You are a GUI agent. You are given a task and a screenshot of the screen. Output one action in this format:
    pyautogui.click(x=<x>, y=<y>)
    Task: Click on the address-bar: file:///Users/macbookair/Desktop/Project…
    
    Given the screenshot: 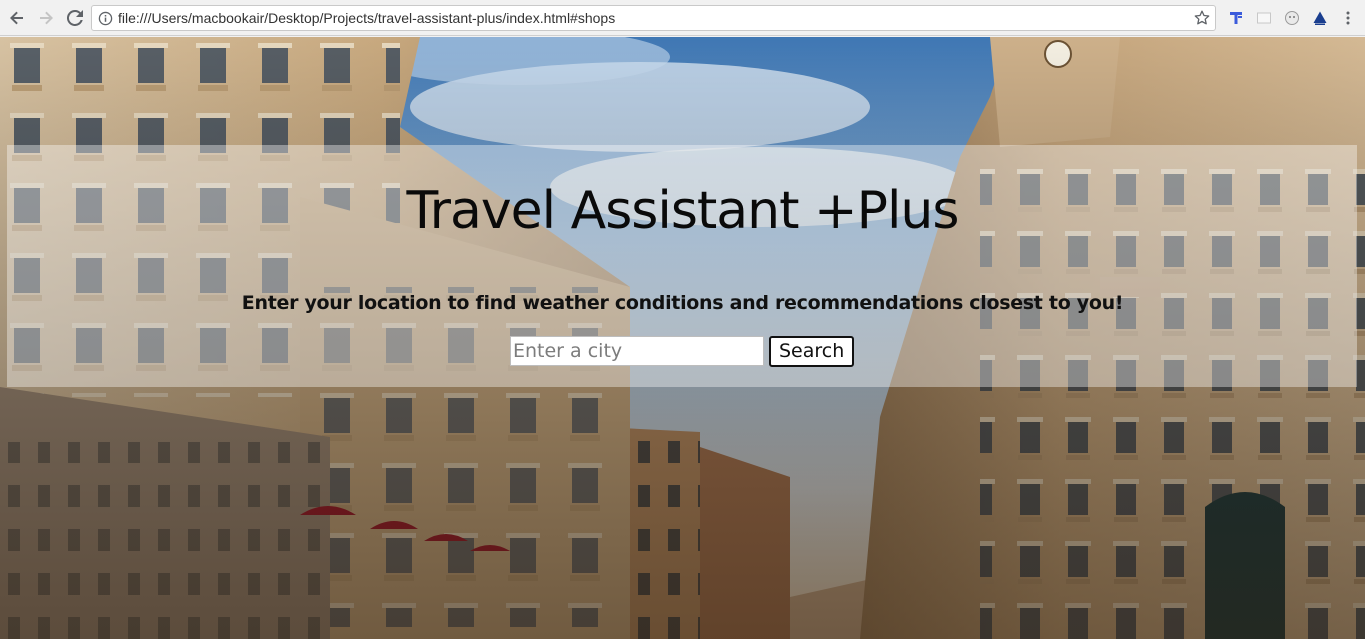 What is the action you would take?
    pyautogui.click(x=653, y=18)
    